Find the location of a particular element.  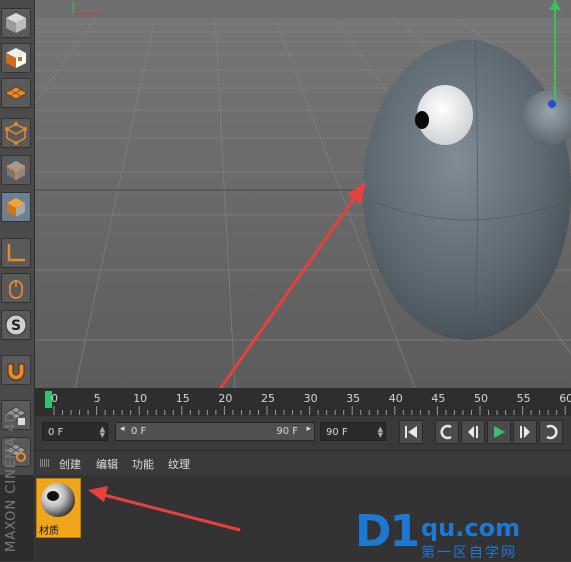

axis-mode-button is located at coordinates (16, 253).